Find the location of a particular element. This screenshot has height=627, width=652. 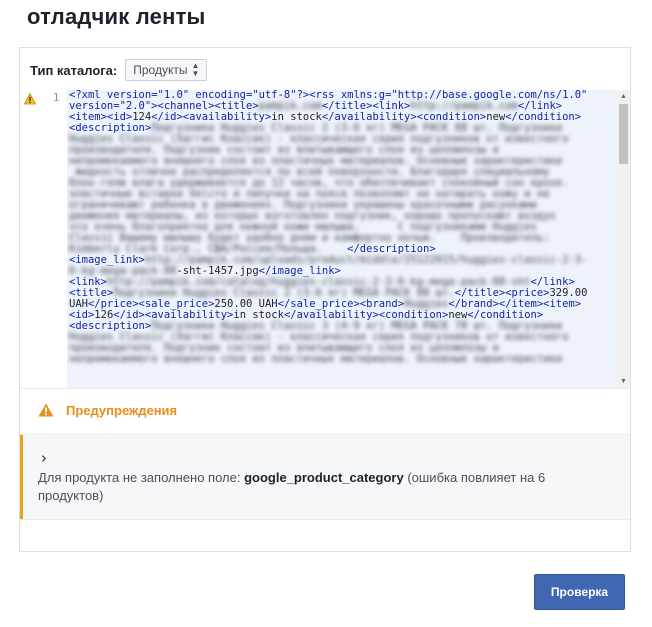

scroll-down-arrow-icon: ▼ is located at coordinates (623, 381).